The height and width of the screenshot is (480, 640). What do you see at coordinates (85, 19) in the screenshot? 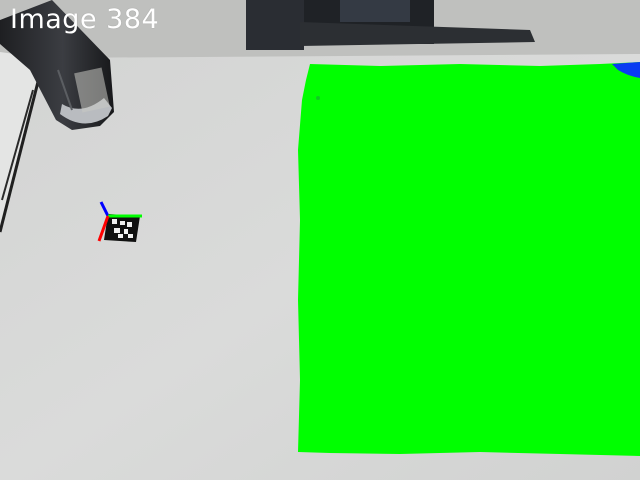
I see `image-caption: Image 384` at bounding box center [85, 19].